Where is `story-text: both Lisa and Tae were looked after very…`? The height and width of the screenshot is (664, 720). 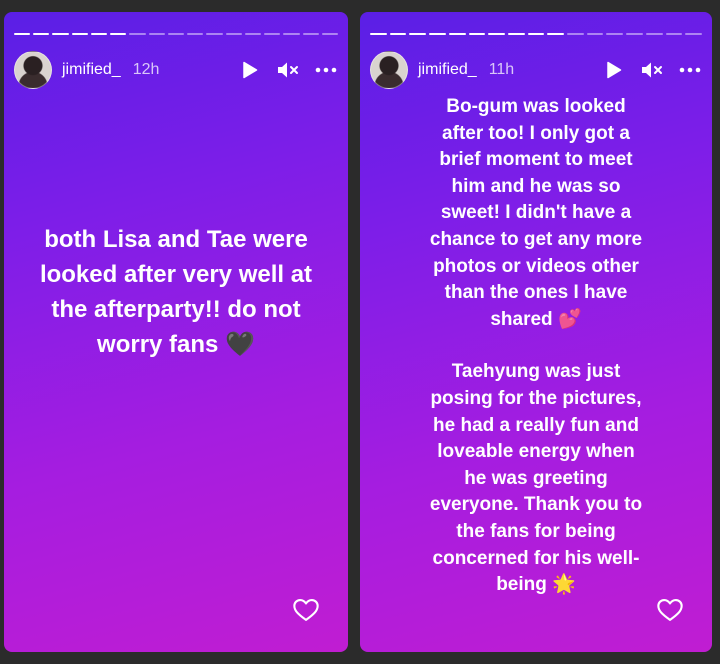
story-text: both Lisa and Tae were looked after very… is located at coordinates (176, 292).